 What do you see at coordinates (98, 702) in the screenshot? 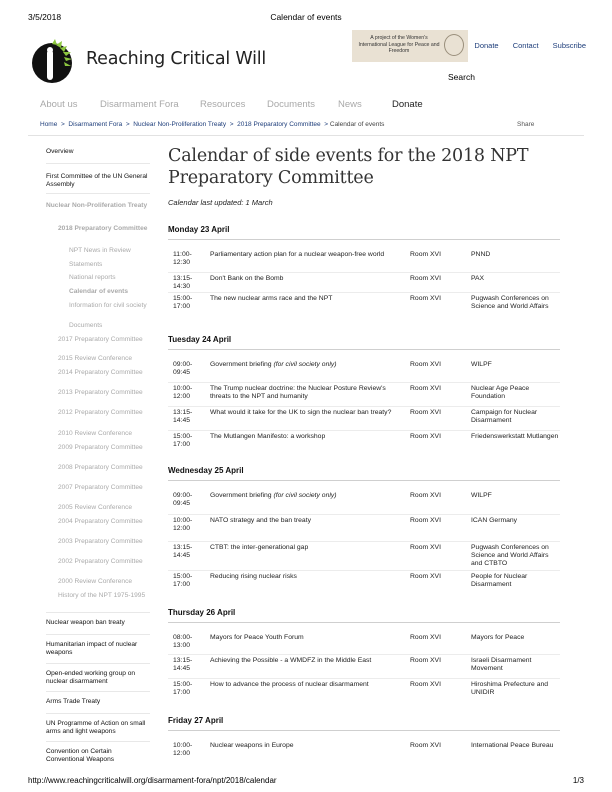
I see `sidebar-item: Arms Trade Treaty` at bounding box center [98, 702].